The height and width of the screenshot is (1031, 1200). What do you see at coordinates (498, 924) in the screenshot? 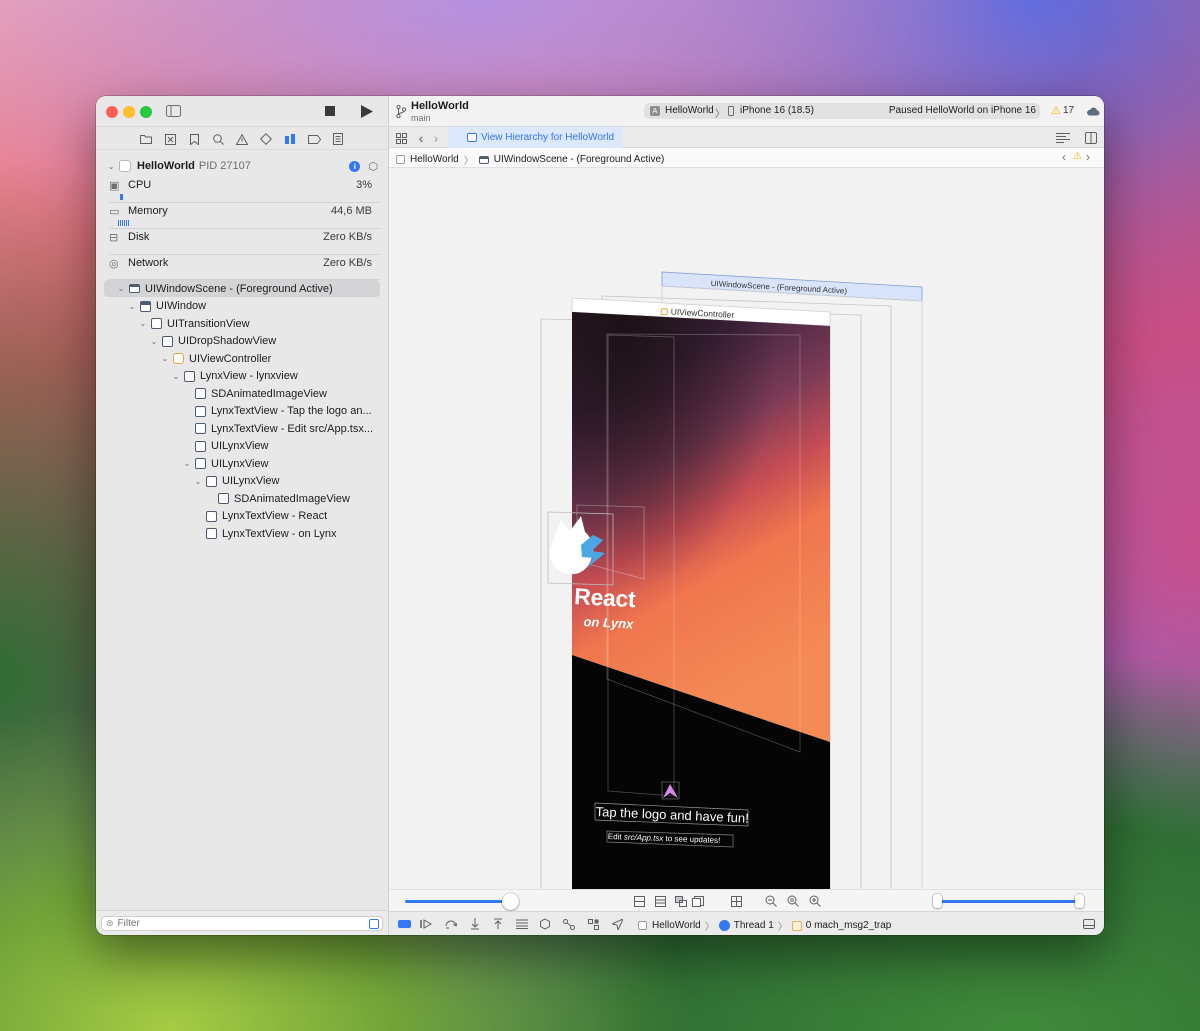
I see `step-out-icon` at bounding box center [498, 924].